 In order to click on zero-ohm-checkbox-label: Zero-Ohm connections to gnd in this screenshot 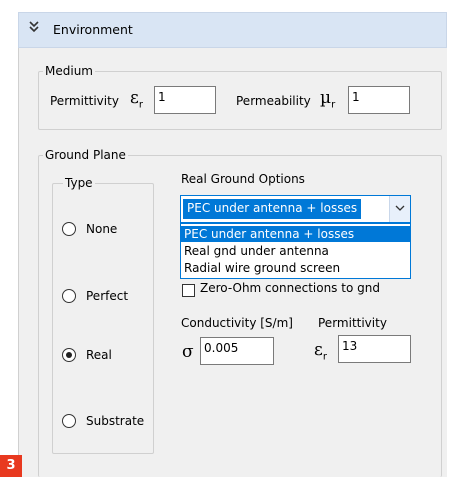, I will do `click(290, 288)`.